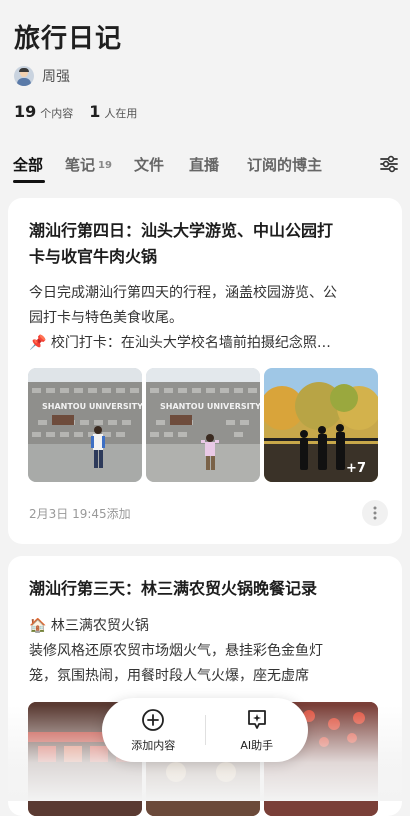 The image size is (410, 816). I want to click on ai-assistant-button: AI助手, so click(257, 730).